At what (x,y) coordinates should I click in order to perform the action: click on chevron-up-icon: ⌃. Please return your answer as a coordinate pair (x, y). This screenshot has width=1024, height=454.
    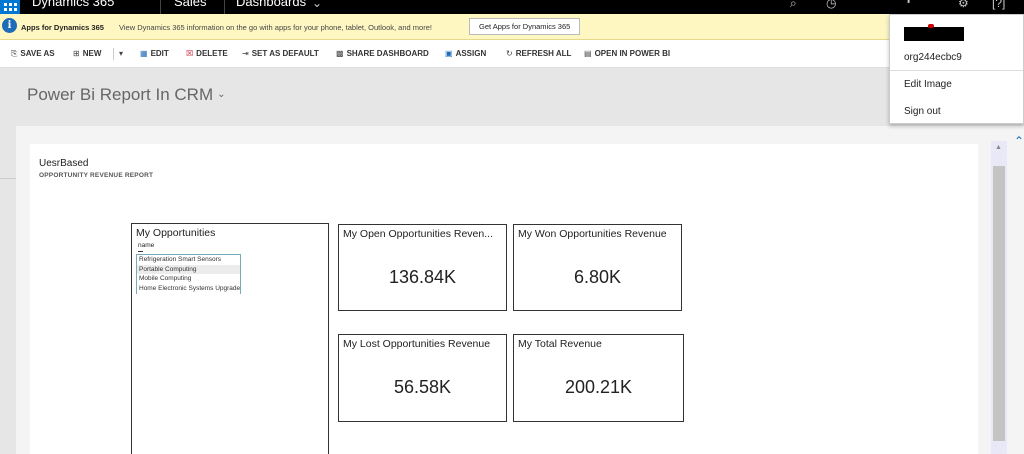
    Looking at the image, I should click on (1019, 141).